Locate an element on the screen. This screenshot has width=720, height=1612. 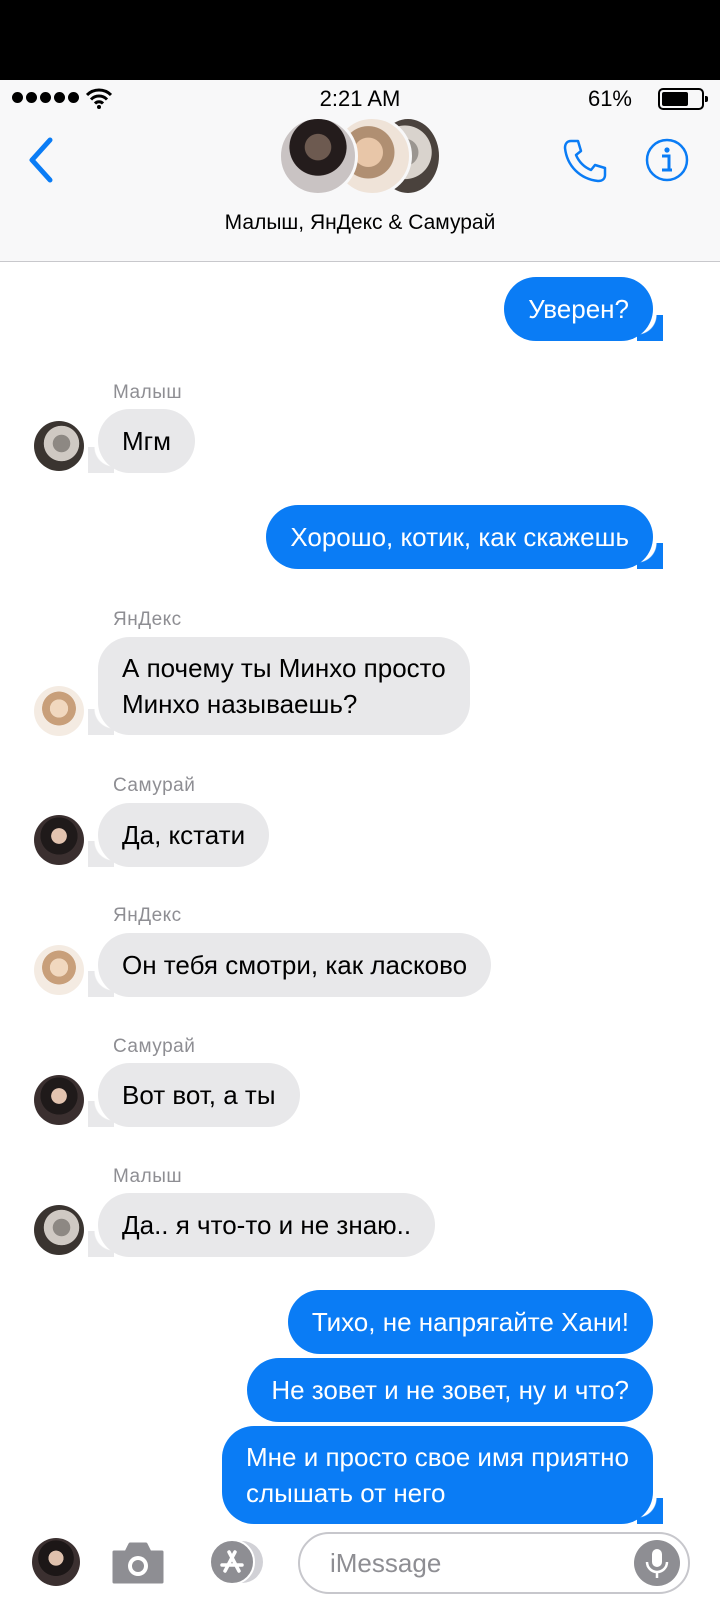
outgoing-message: Хорошо, котик, как скажешь is located at coordinates (464, 537).